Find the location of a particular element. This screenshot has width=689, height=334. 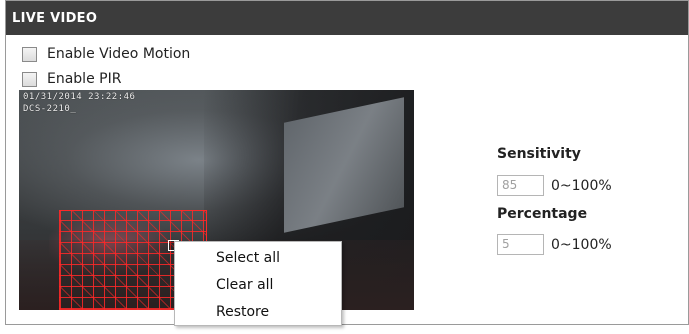

sensitivity-label: Sensitivity is located at coordinates (539, 154).